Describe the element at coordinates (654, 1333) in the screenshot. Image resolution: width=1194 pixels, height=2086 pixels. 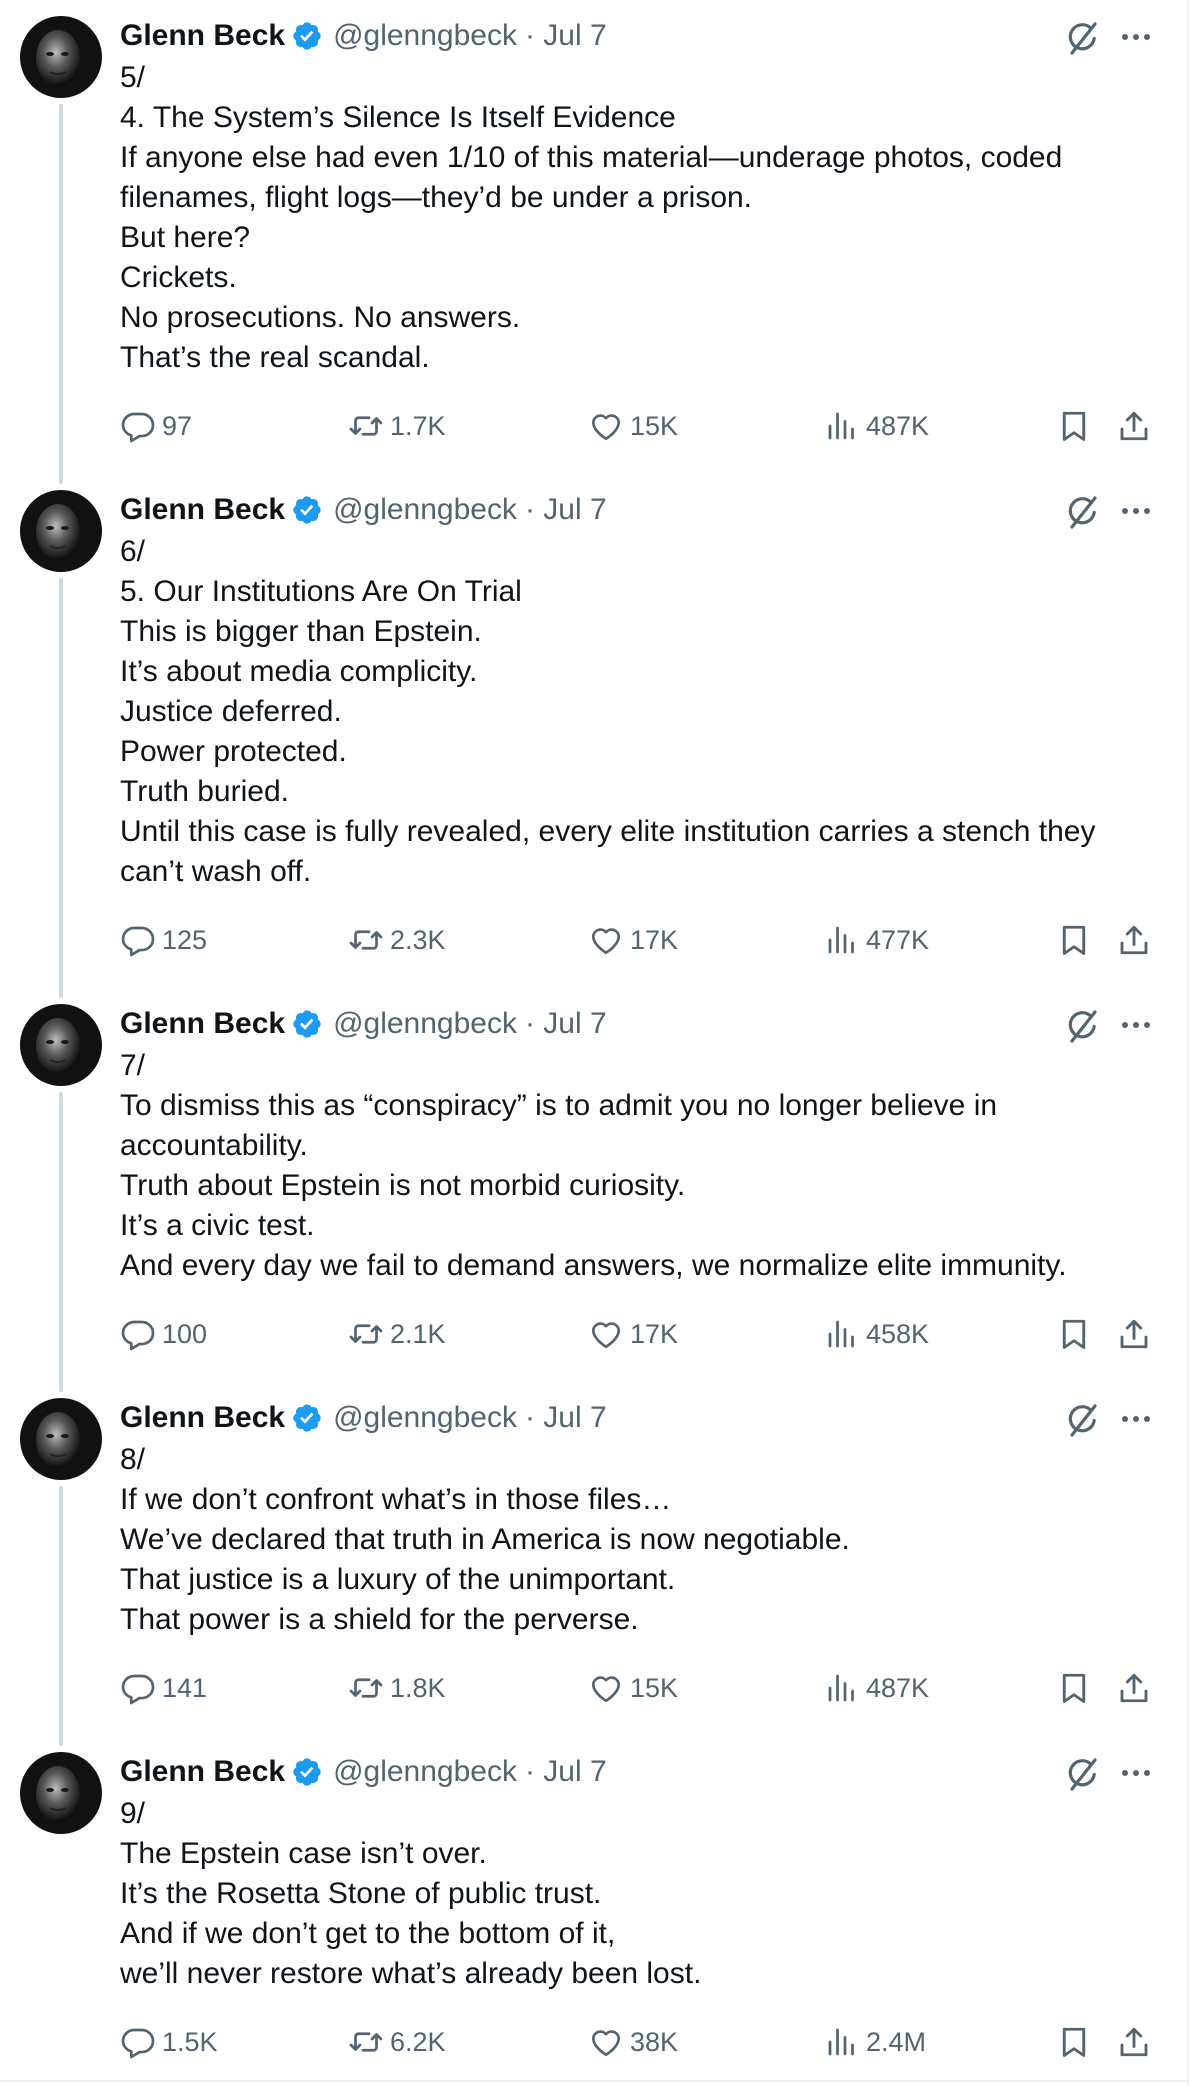
I see `like-count: 17K` at that location.